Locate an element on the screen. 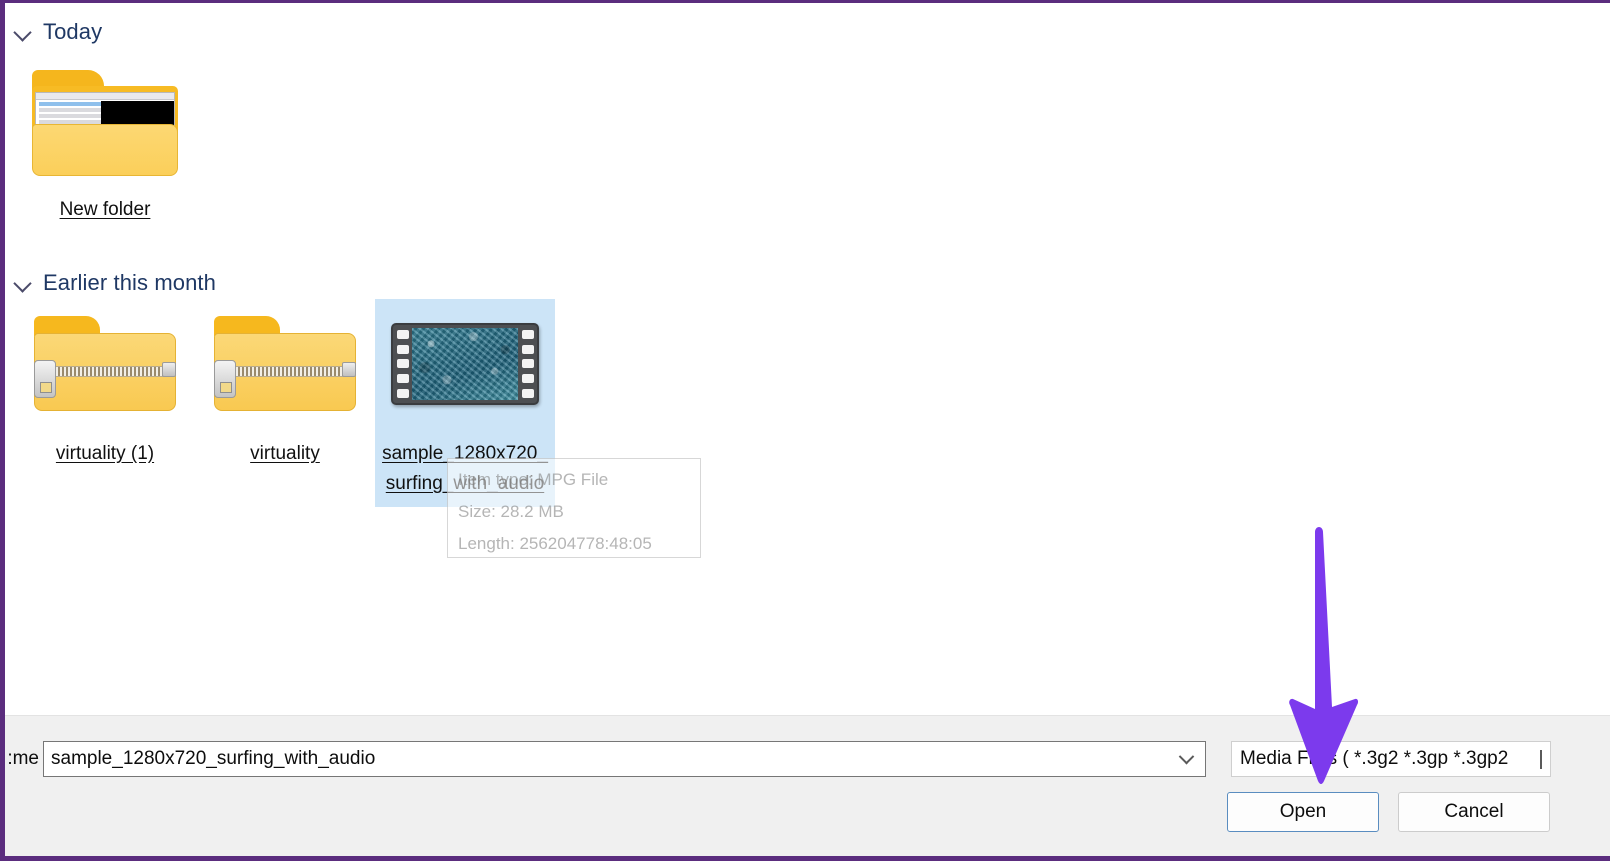 The image size is (1610, 861). filetype-dropdown: Media Files ( *.3g2 *.3gp *.3gp2 is located at coordinates (1391, 759).